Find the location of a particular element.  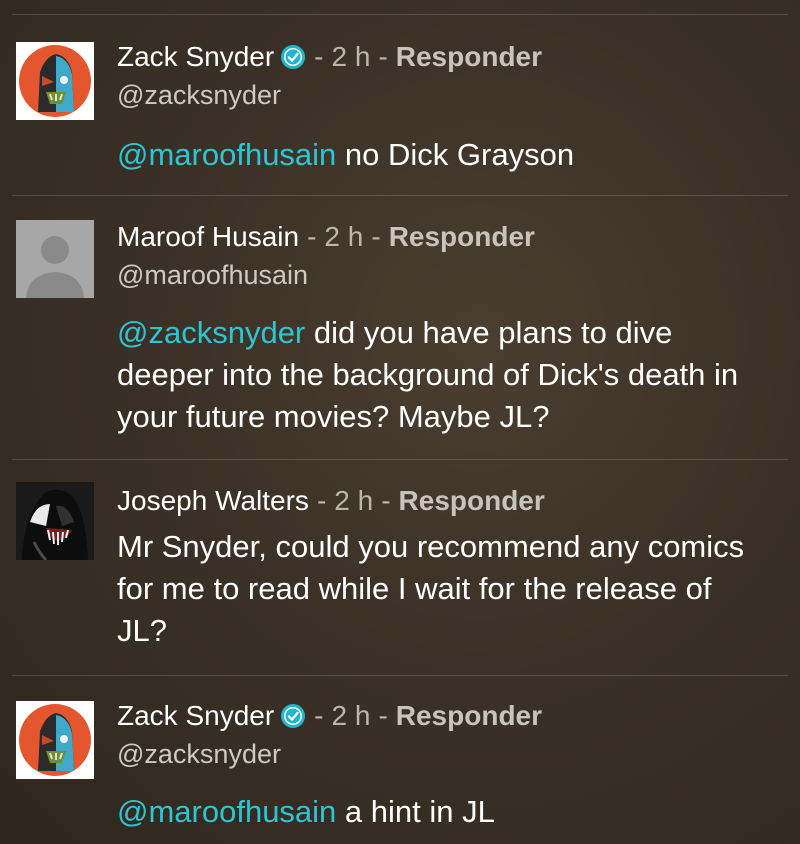

comment-body: a hint in JL is located at coordinates (415, 811).